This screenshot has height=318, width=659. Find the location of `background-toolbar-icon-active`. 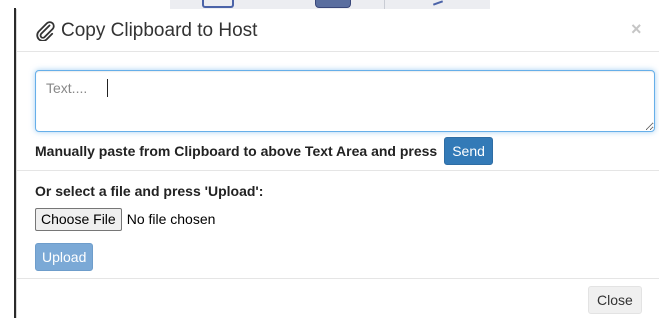

background-toolbar-icon-active is located at coordinates (333, 4).